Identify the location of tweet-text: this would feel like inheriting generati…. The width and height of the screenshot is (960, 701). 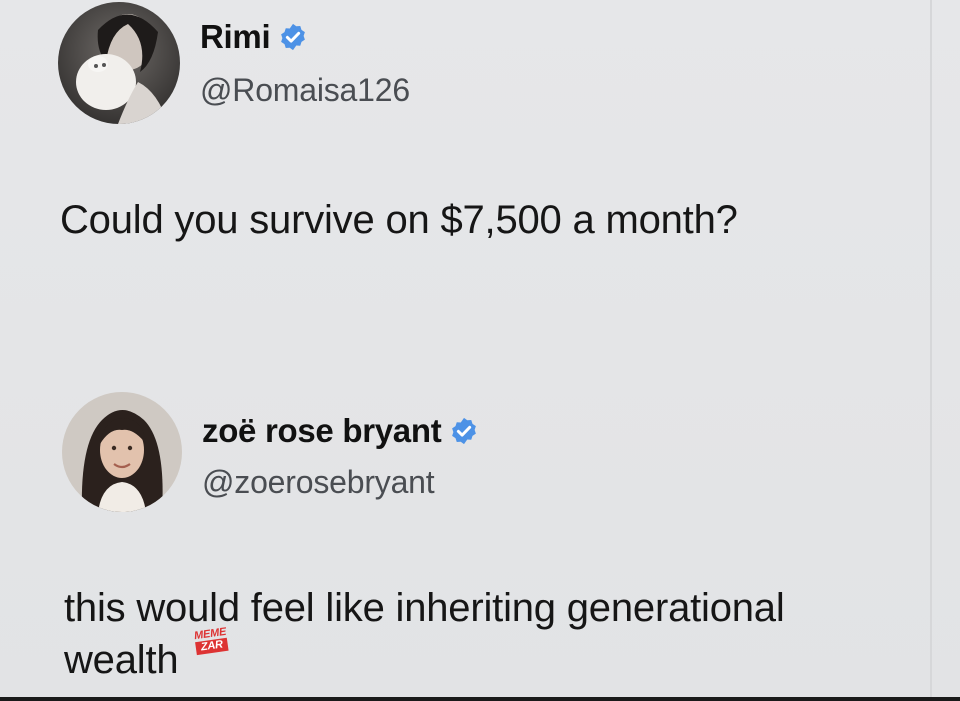
(494, 634).